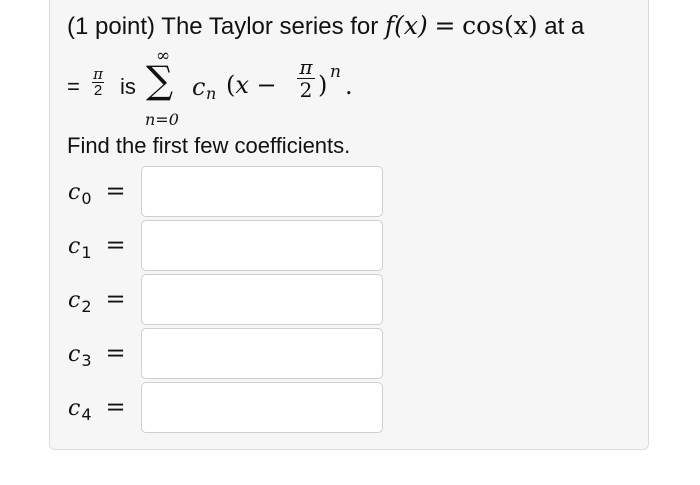  I want to click on c3-answer-input, so click(262, 353).